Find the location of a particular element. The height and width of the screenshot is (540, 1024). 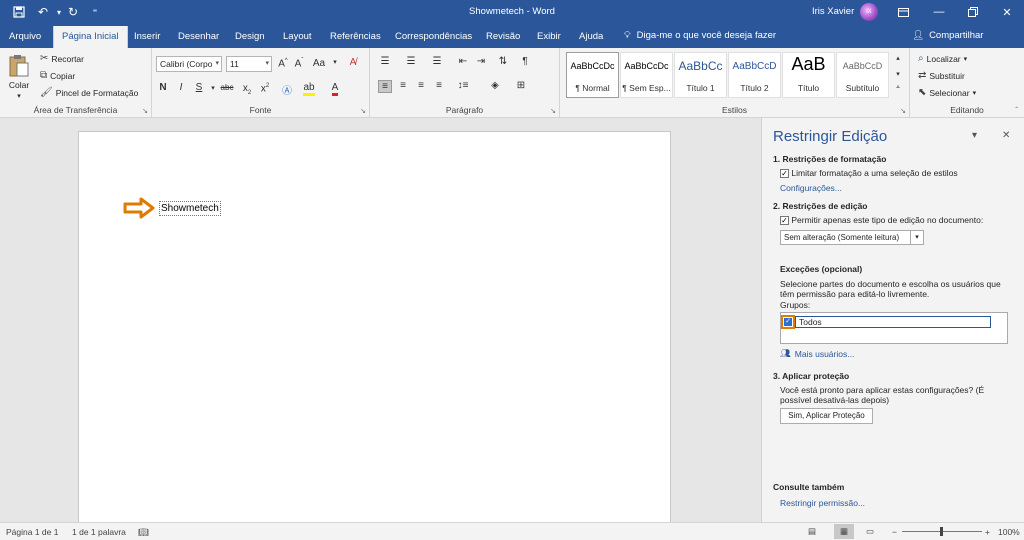

apply-protection-button: Sim, Aplicar Proteção is located at coordinates (826, 416).